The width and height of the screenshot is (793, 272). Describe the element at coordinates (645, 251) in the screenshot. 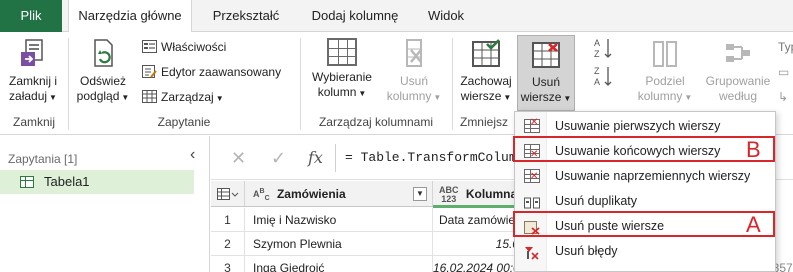

I see `menu-item-remove-errors: Usuń błędy` at that location.